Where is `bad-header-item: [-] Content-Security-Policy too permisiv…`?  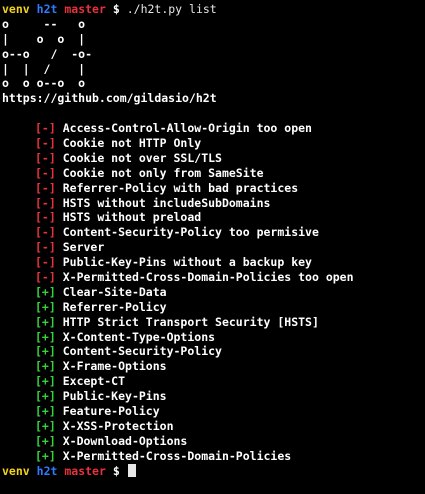
bad-header-item: [-] Content-Security-Policy too permisiv… is located at coordinates (213, 232).